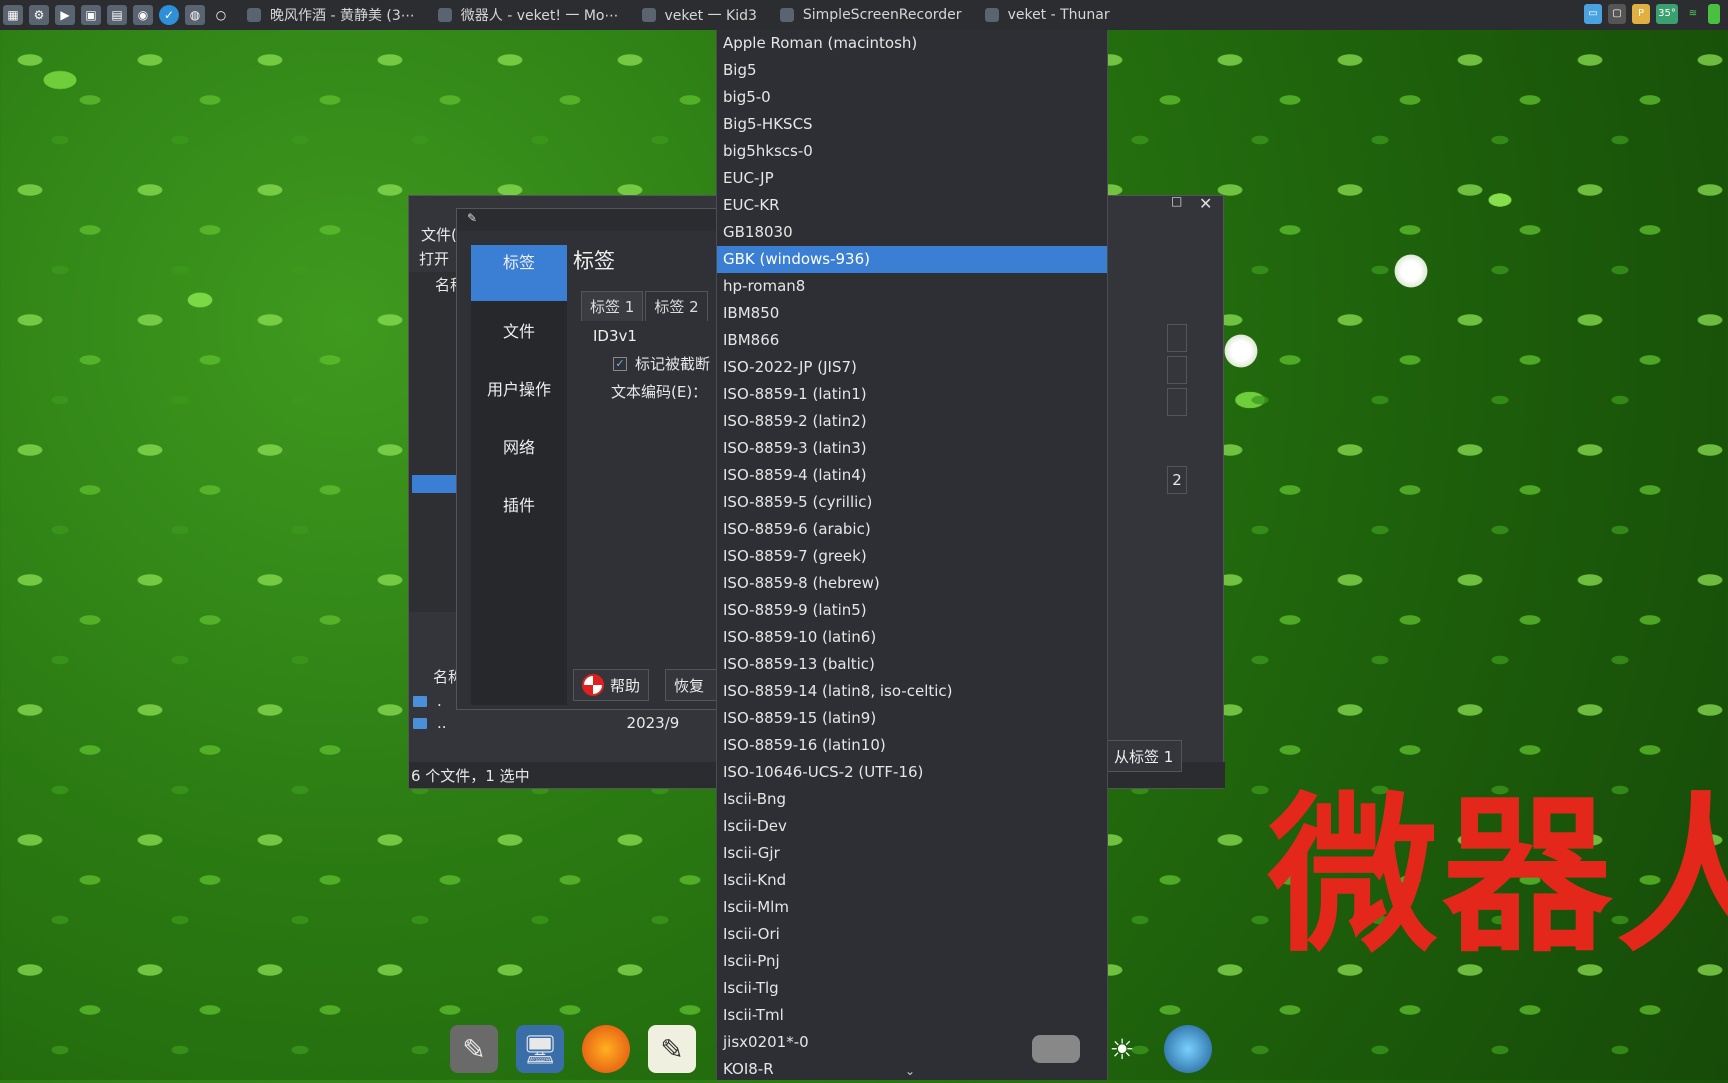 The width and height of the screenshot is (1728, 1083). What do you see at coordinates (912, 961) in the screenshot?
I see `encoding-option: Iscii-Pnj` at bounding box center [912, 961].